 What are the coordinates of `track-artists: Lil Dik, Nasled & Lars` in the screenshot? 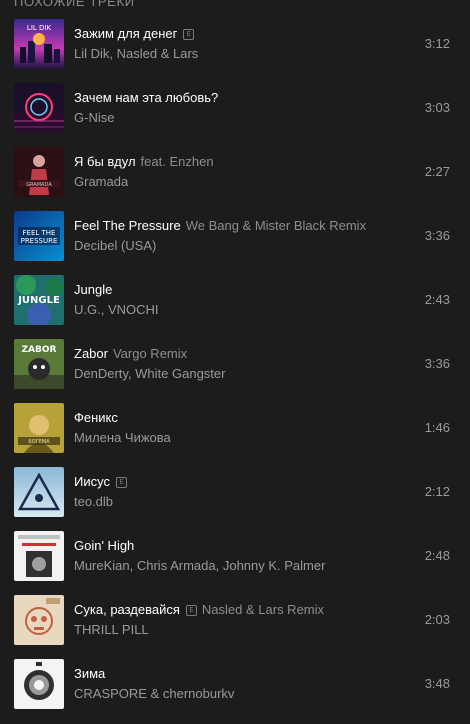 It's located at (242, 54).